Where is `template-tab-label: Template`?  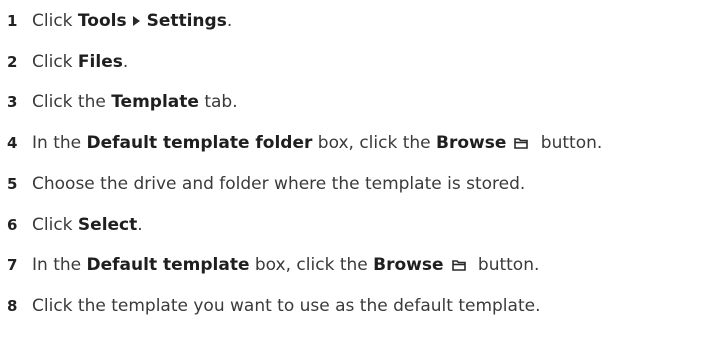
template-tab-label: Template is located at coordinates (155, 102).